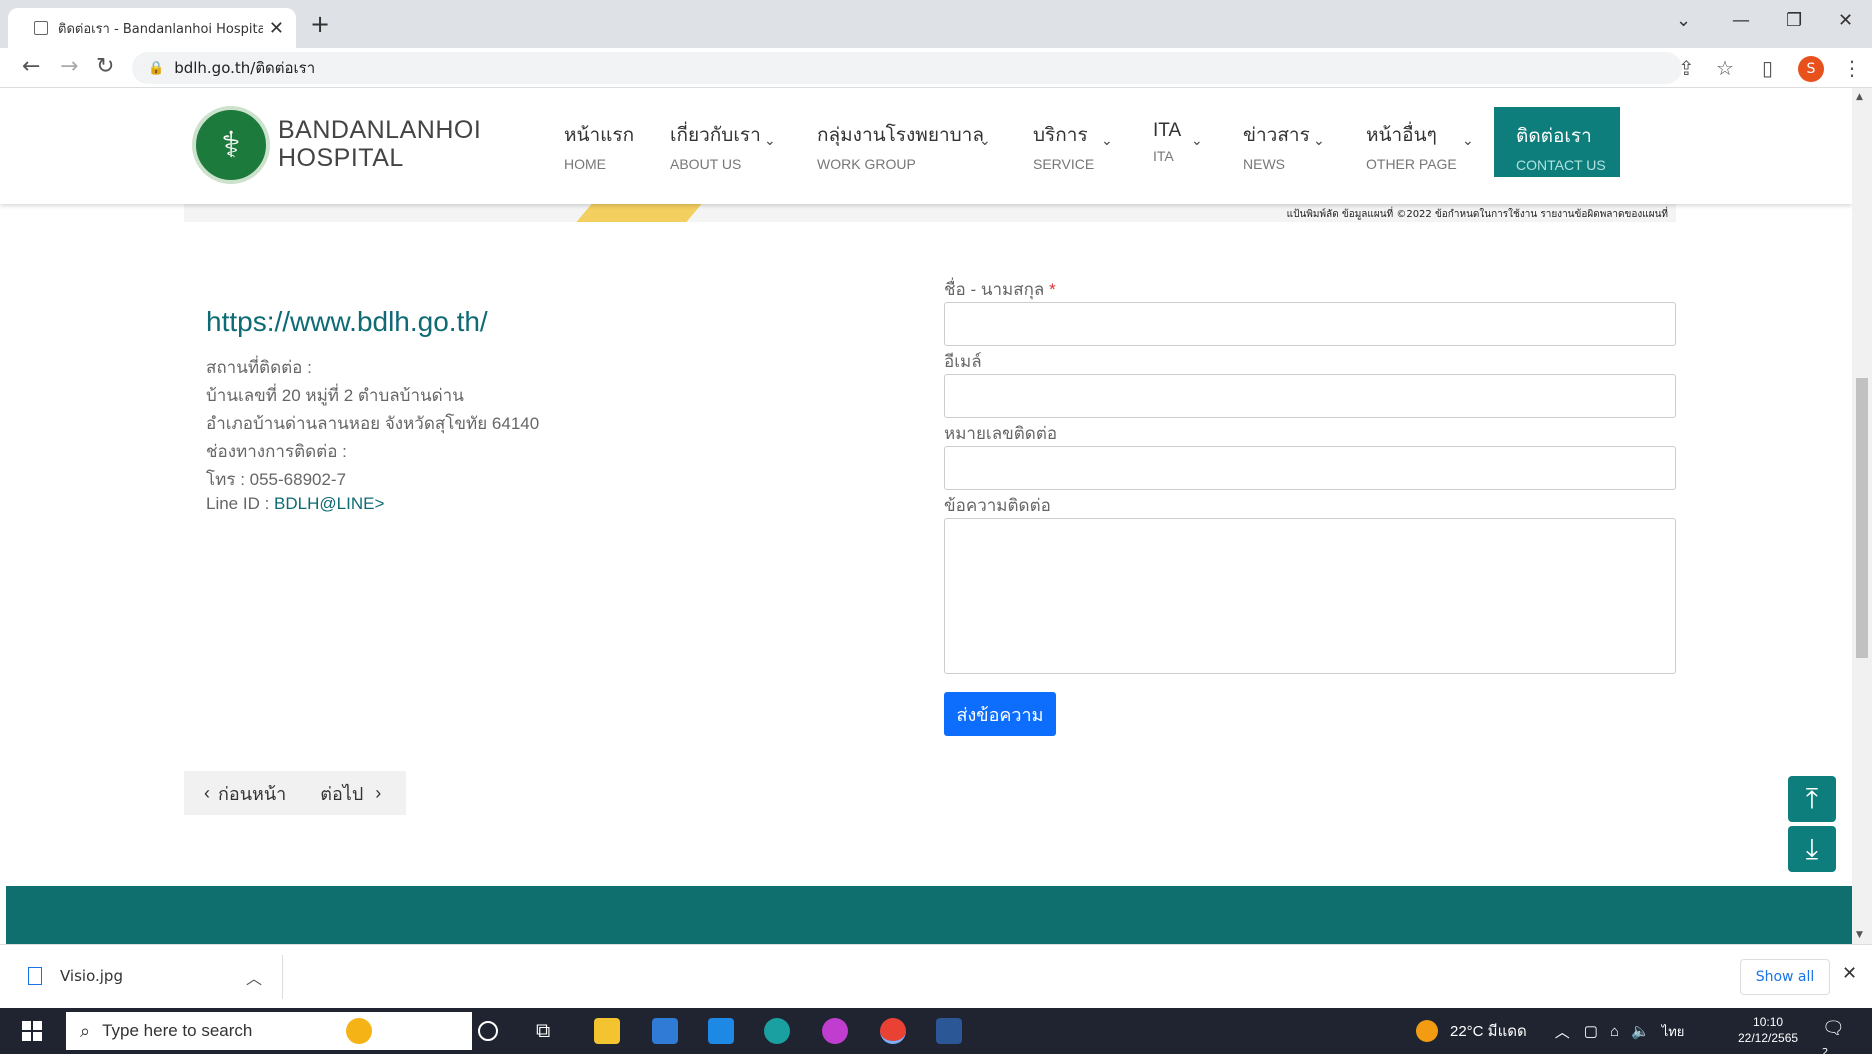 The image size is (1872, 1060). What do you see at coordinates (907, 68) in the screenshot?
I see `address-bar: 🔒 bdlh.go.th/ติดต่อเรา` at bounding box center [907, 68].